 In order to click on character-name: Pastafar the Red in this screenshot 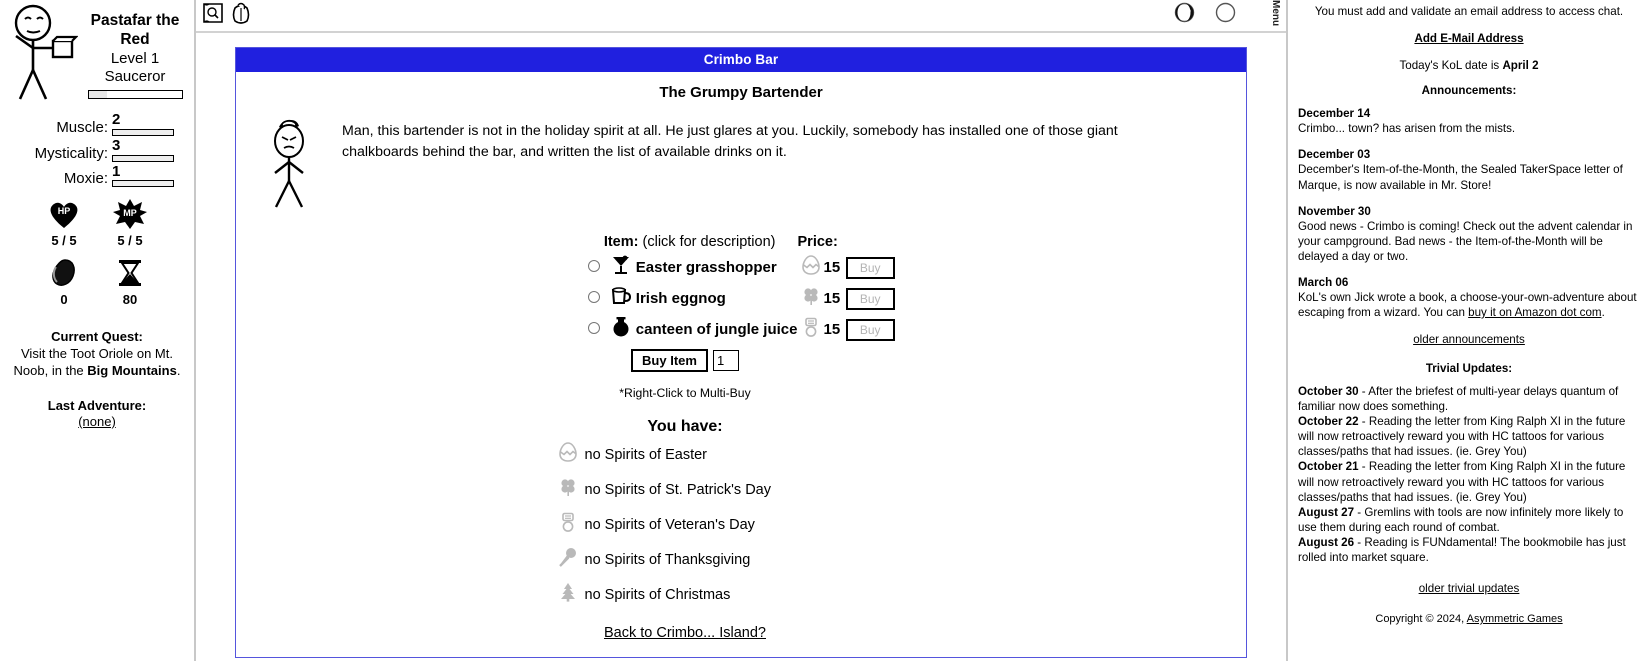, I will do `click(135, 30)`.